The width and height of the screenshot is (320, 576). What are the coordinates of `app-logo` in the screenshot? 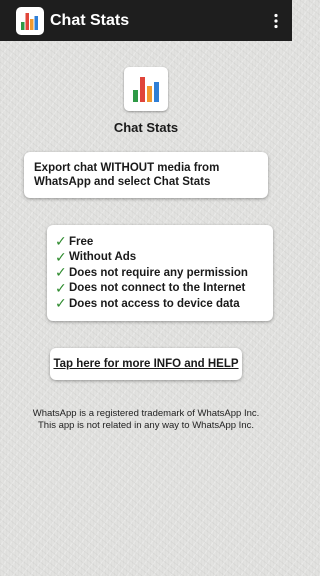 It's located at (30, 20).